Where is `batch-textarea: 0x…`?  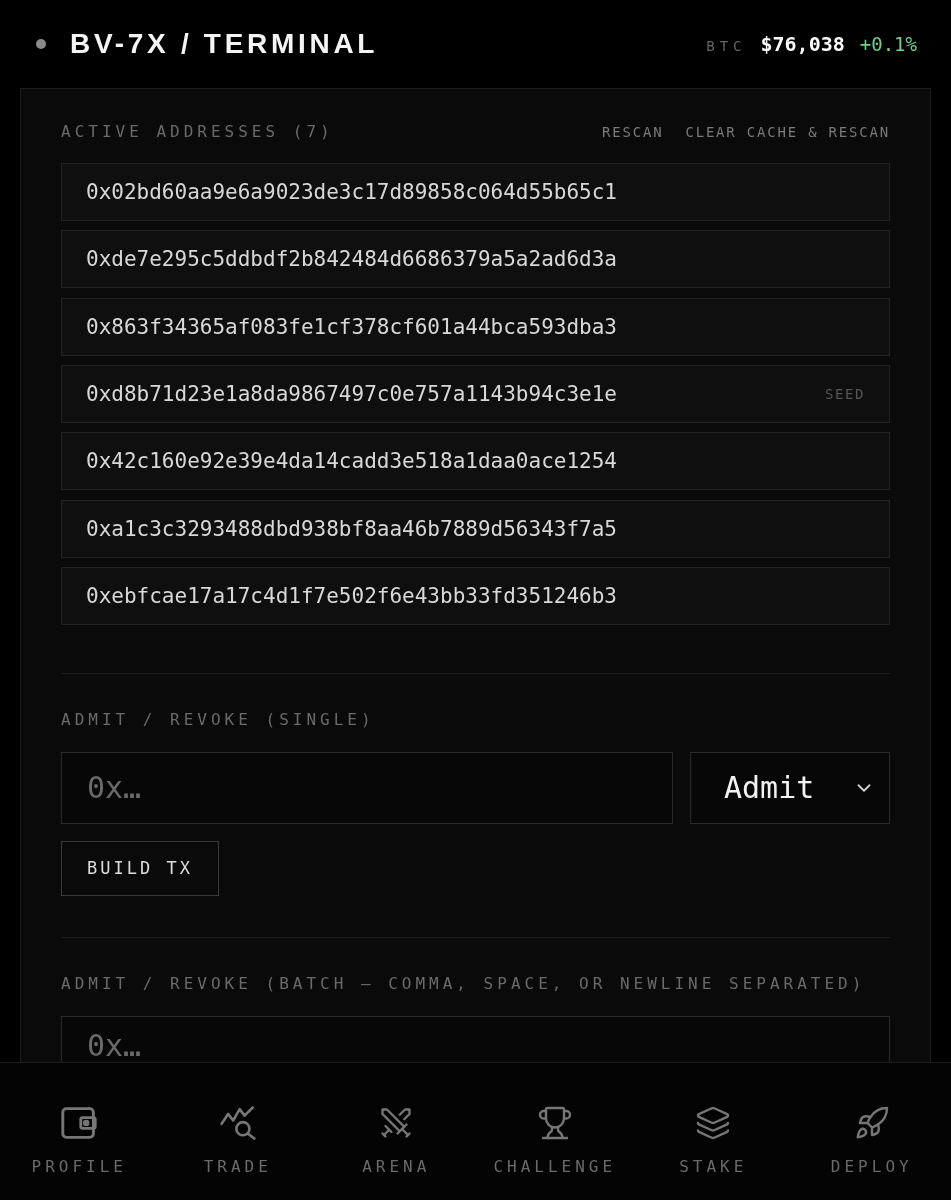 batch-textarea: 0x… is located at coordinates (475, 1038).